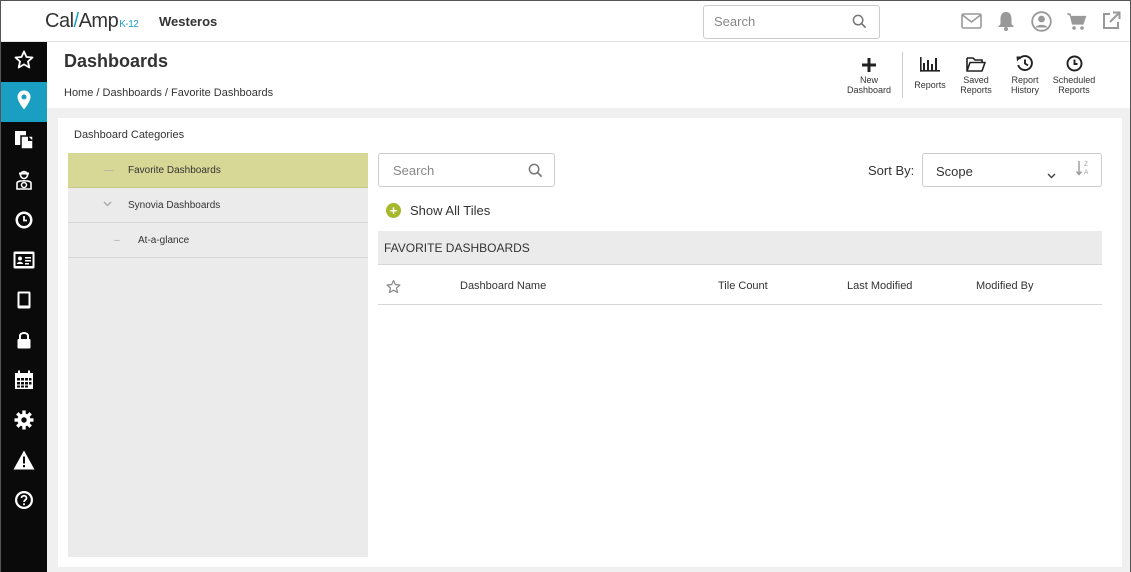 This screenshot has height=572, width=1131. What do you see at coordinates (779, 21) in the screenshot?
I see `global-search-input` at bounding box center [779, 21].